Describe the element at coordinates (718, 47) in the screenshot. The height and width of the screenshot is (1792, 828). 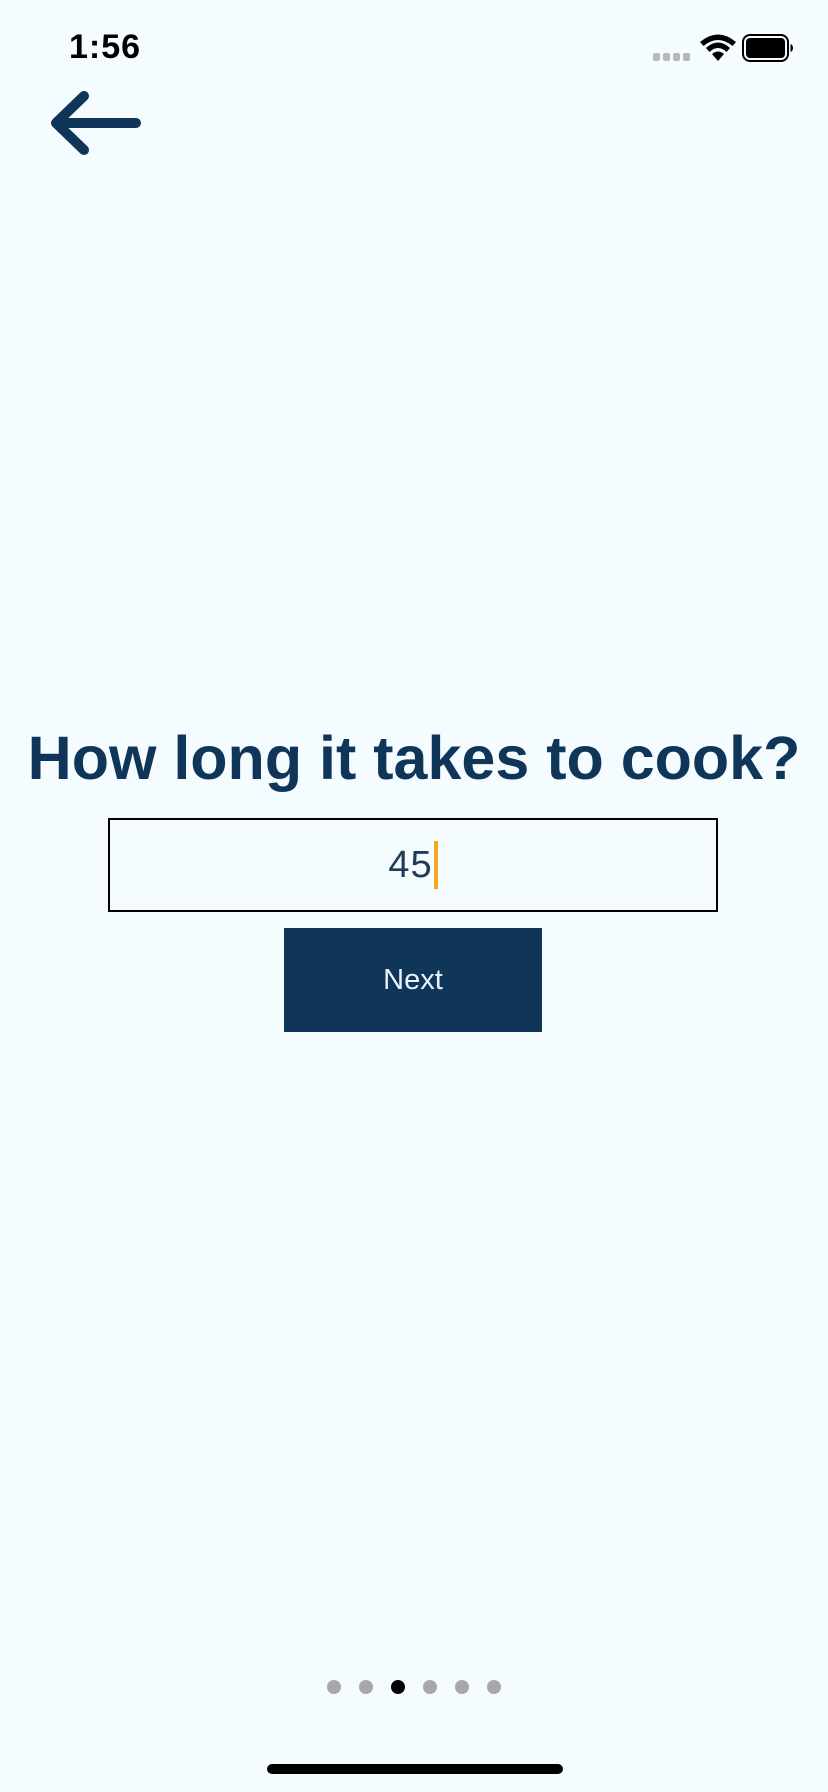
I see `wifi-icon` at that location.